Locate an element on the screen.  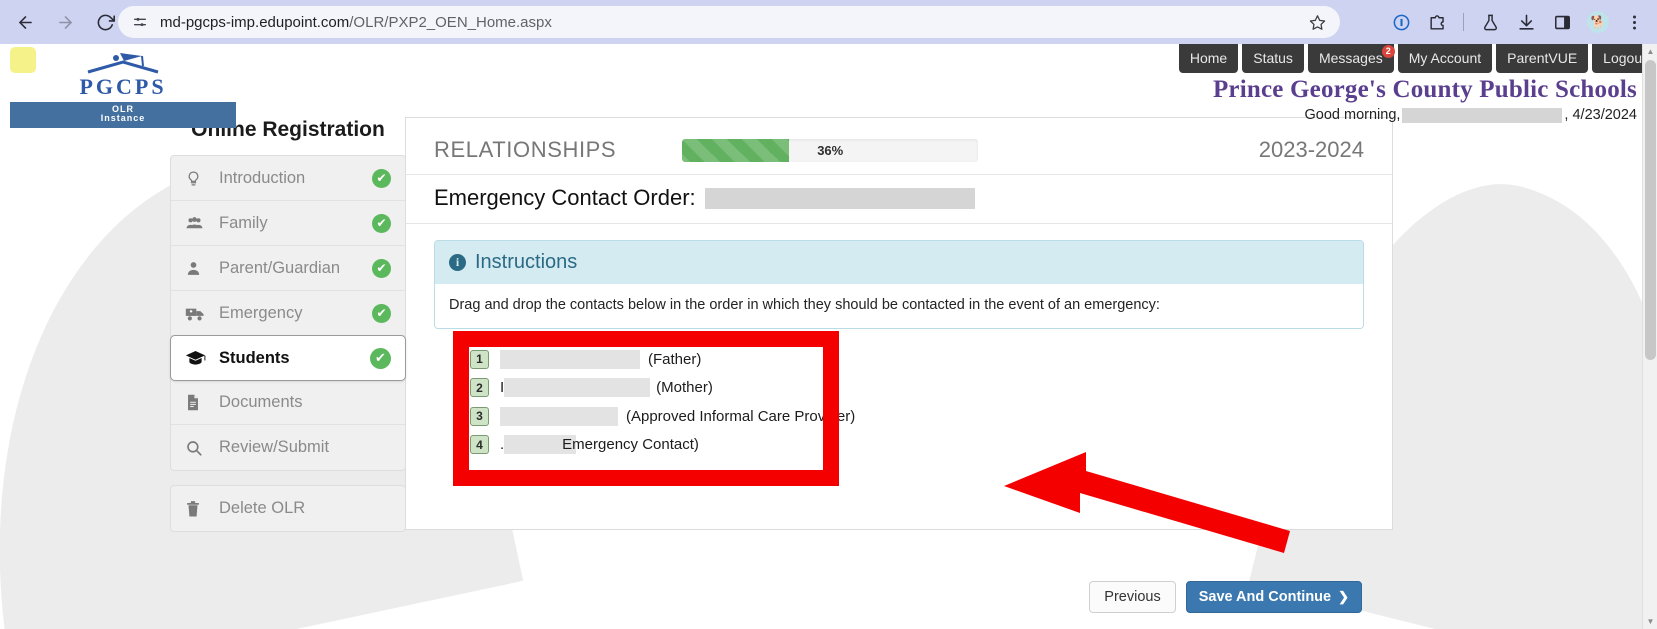
panel-header: RELATIONSHIPS 36% 2023-2024 is located at coordinates (899, 143).